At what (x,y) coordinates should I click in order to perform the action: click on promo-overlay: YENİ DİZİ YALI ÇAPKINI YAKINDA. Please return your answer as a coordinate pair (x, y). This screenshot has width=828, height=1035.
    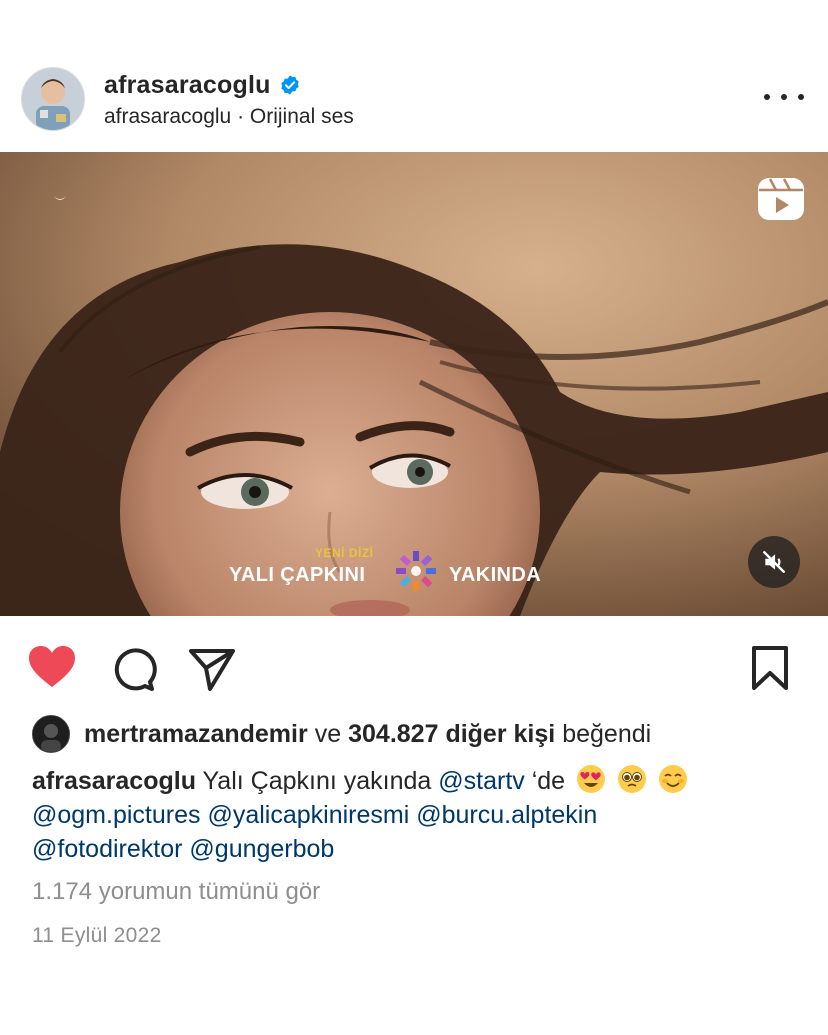
    Looking at the image, I should click on (399, 572).